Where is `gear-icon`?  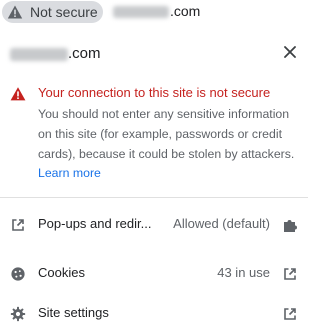 gear-icon is located at coordinates (18, 314).